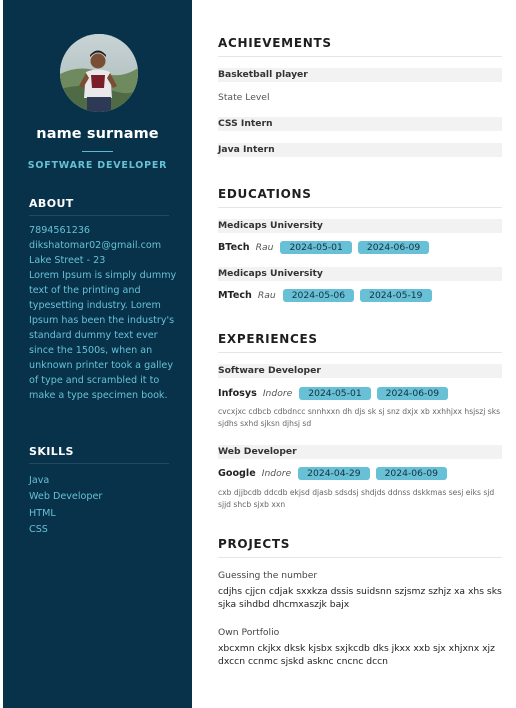 The image size is (516, 708). I want to click on skill-item: Web Developer, so click(66, 497).